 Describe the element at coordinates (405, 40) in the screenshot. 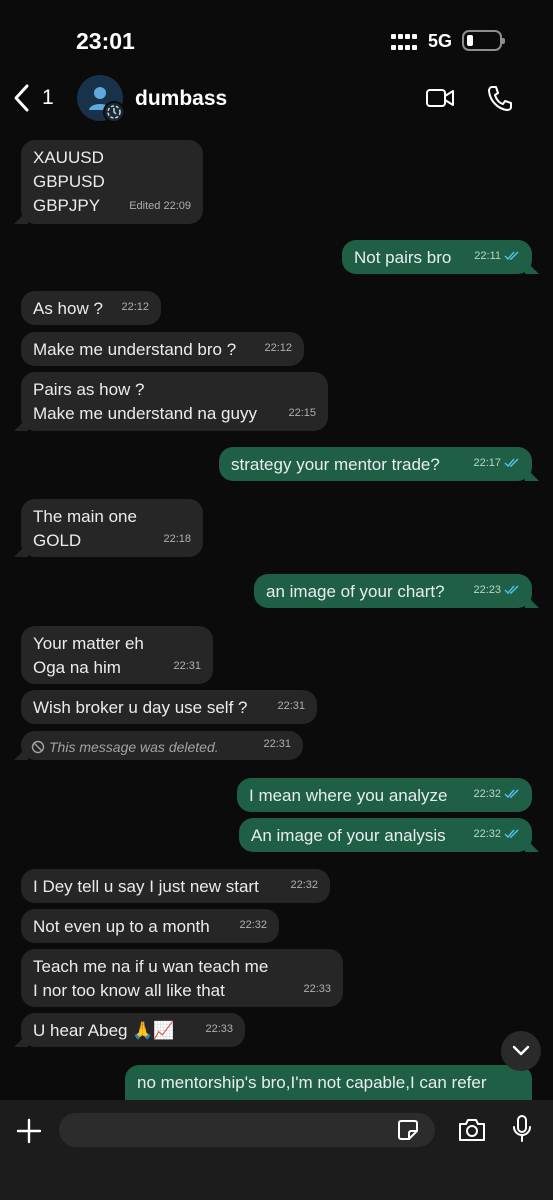

I see `signal-icon` at that location.